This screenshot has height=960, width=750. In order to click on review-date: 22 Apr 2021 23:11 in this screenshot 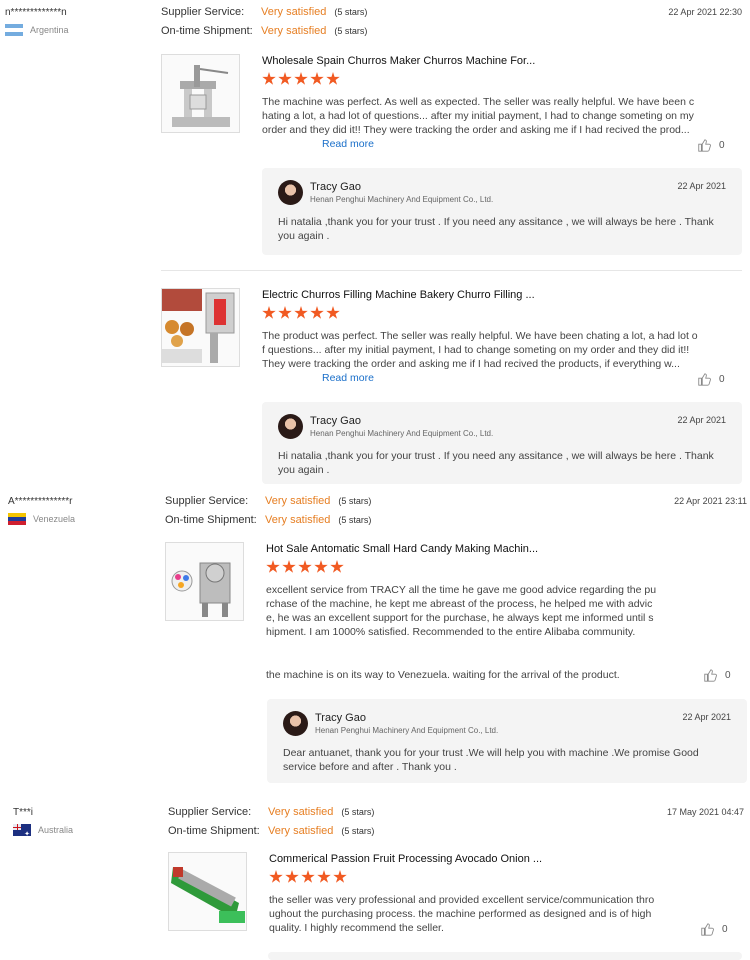, I will do `click(710, 501)`.